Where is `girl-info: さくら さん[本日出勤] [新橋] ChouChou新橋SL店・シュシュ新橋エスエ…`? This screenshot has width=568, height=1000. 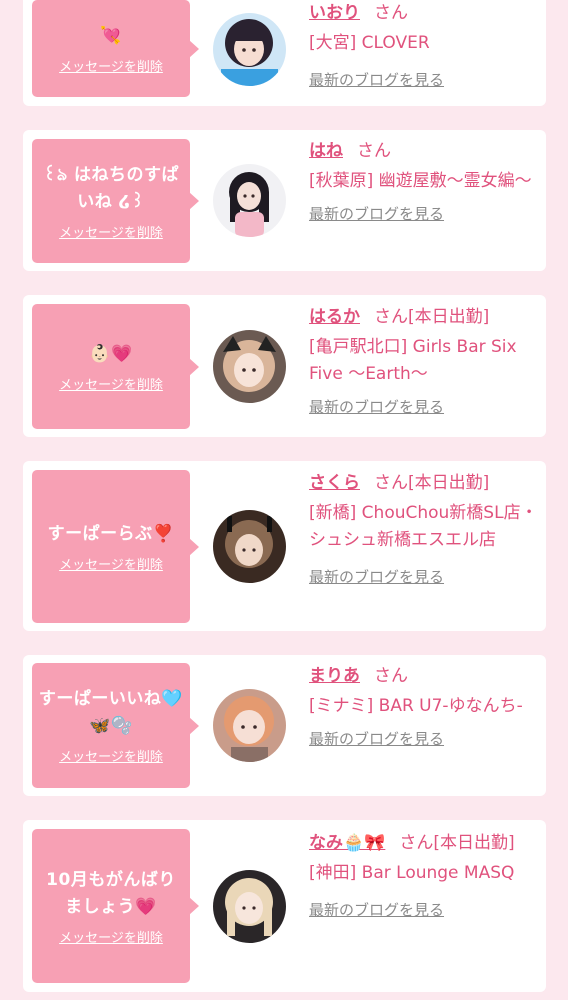
girl-info: さくら さん[本日出勤] [新橋] ChouChou新橋SL店・シュシュ新橋エスエ… is located at coordinates (424, 528).